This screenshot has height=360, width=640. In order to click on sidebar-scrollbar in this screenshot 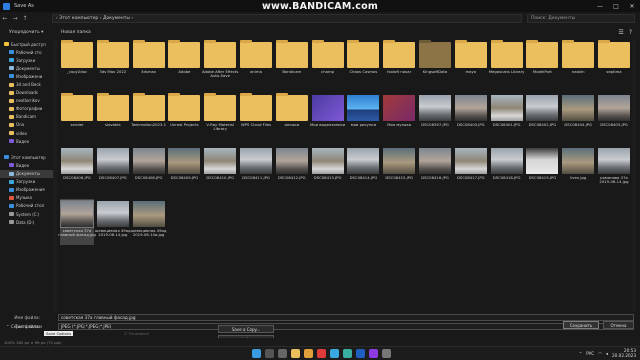, I will do `click(55, 176)`.